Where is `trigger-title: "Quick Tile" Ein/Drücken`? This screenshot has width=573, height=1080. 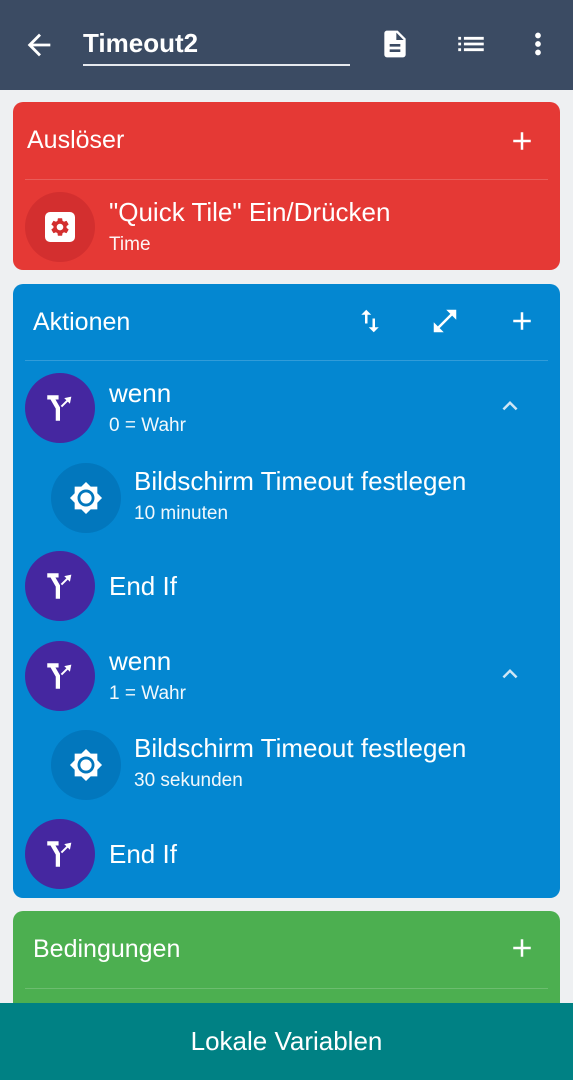 trigger-title: "Quick Tile" Ein/Drücken is located at coordinates (250, 212).